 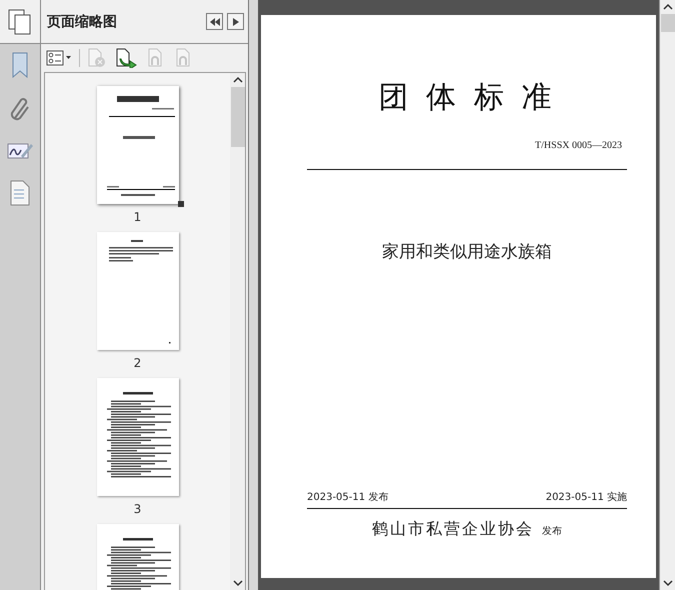 I want to click on issuer-suffix: 发布, so click(x=552, y=531).